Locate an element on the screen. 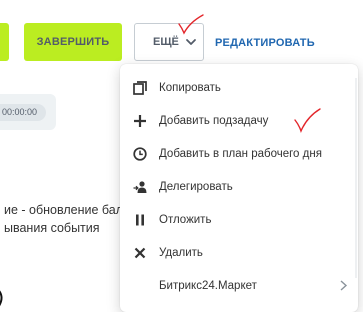  cursor-arc-icon is located at coordinates (1, 298).